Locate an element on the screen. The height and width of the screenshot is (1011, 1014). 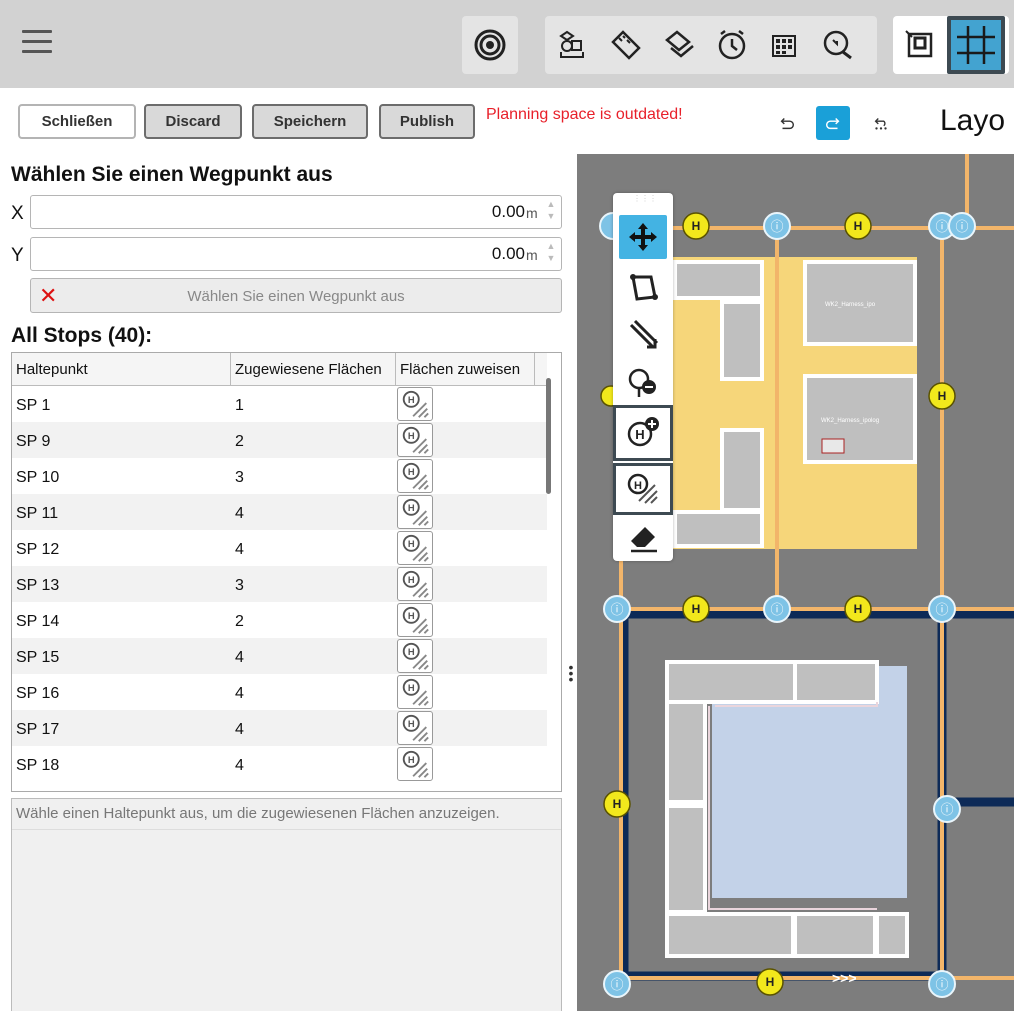
table-row: SP 12 4 H is located at coordinates (279, 548).